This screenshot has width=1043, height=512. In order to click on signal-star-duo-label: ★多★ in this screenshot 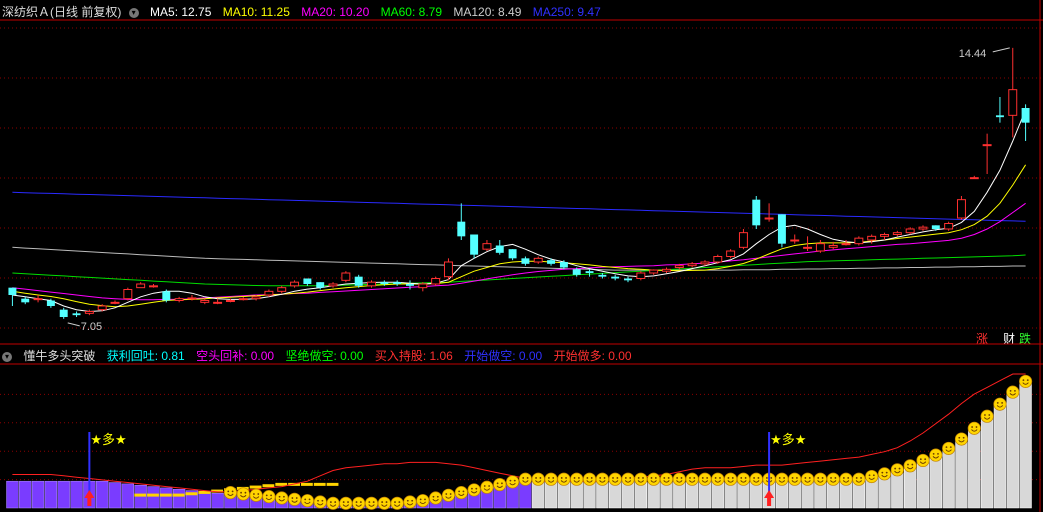, I will do `click(788, 440)`.